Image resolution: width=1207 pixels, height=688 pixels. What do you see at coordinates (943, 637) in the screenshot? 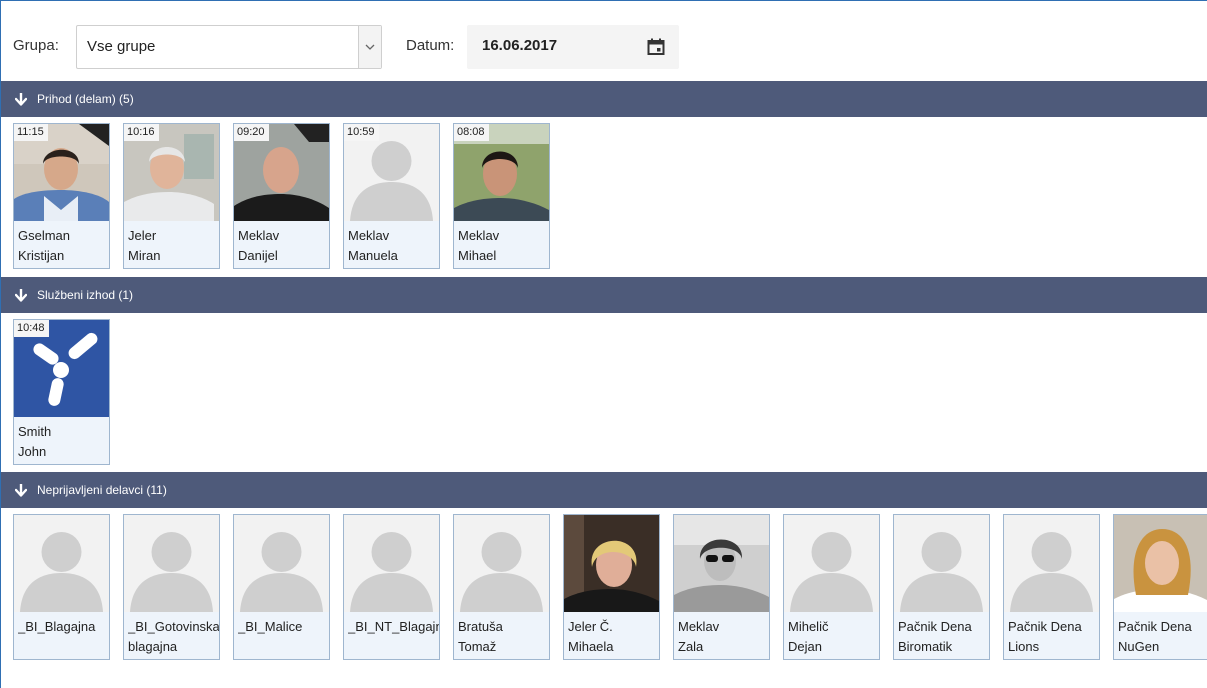
I see `employee-name: Pačnik Dena Biromatik` at bounding box center [943, 637].